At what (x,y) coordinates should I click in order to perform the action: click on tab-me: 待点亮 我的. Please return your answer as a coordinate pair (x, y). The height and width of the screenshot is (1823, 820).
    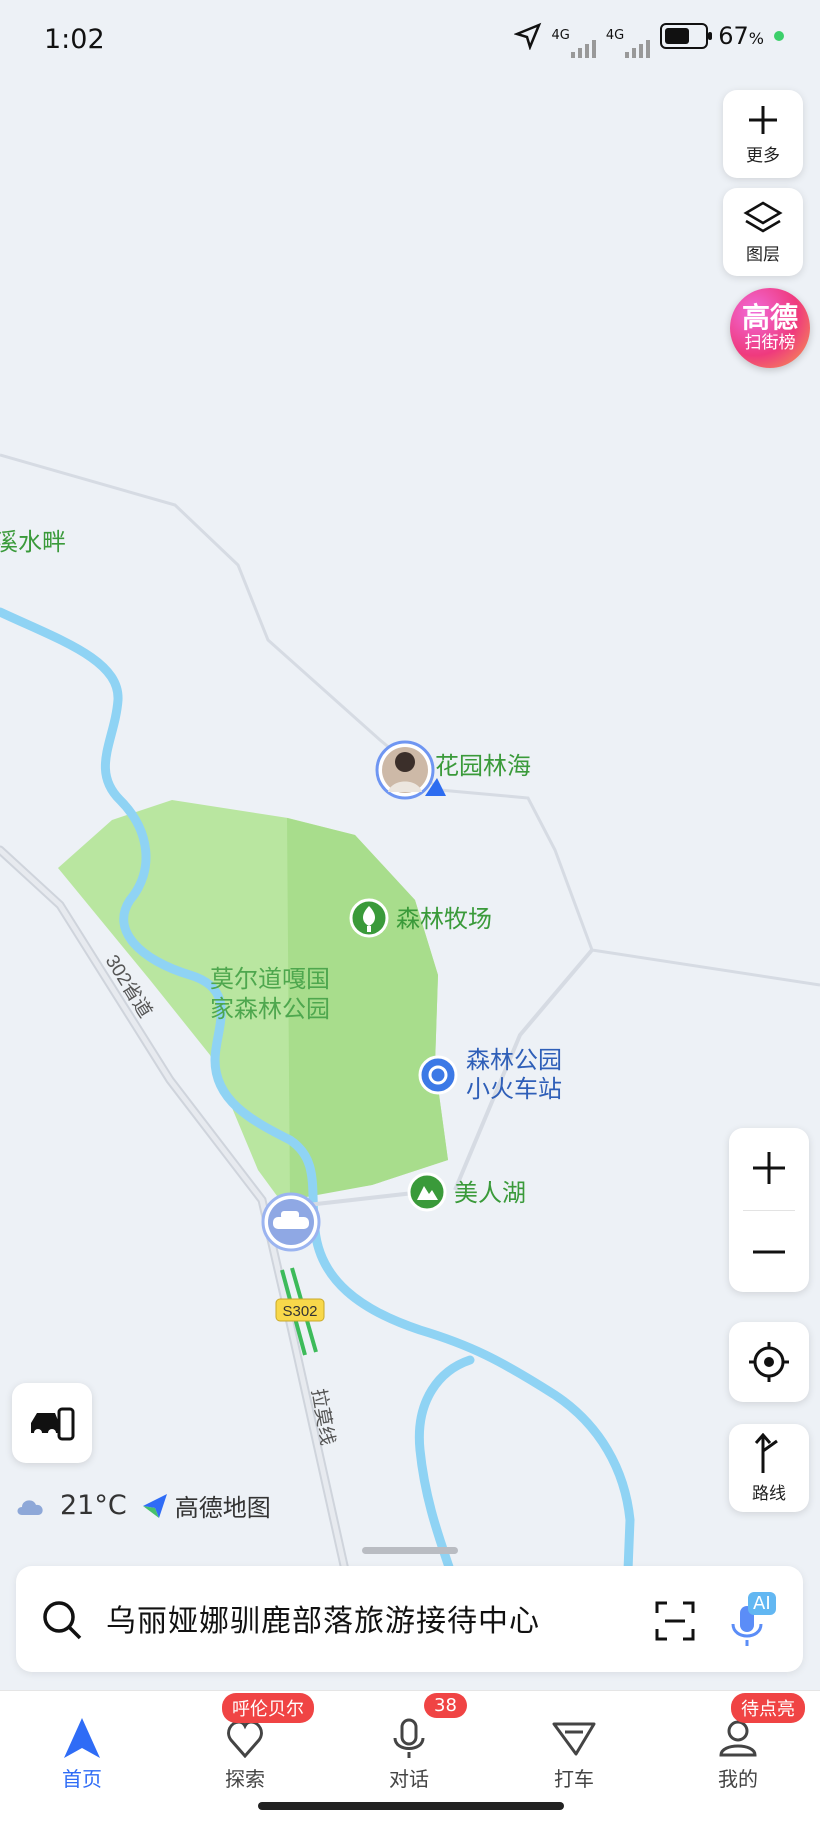
    Looking at the image, I should click on (744, 1742).